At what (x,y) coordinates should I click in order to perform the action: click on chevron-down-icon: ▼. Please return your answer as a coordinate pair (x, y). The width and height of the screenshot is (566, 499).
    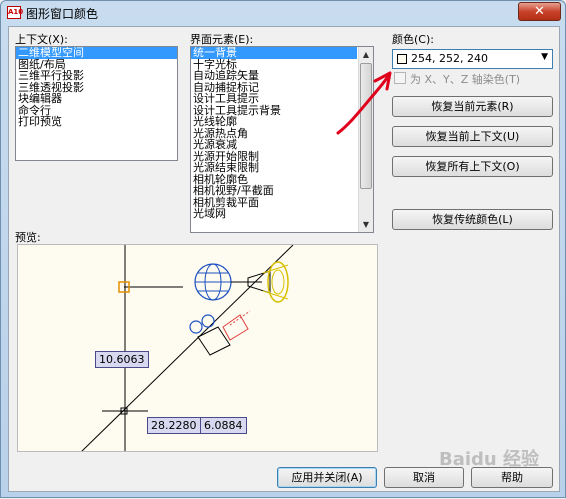
    Looking at the image, I should click on (544, 57).